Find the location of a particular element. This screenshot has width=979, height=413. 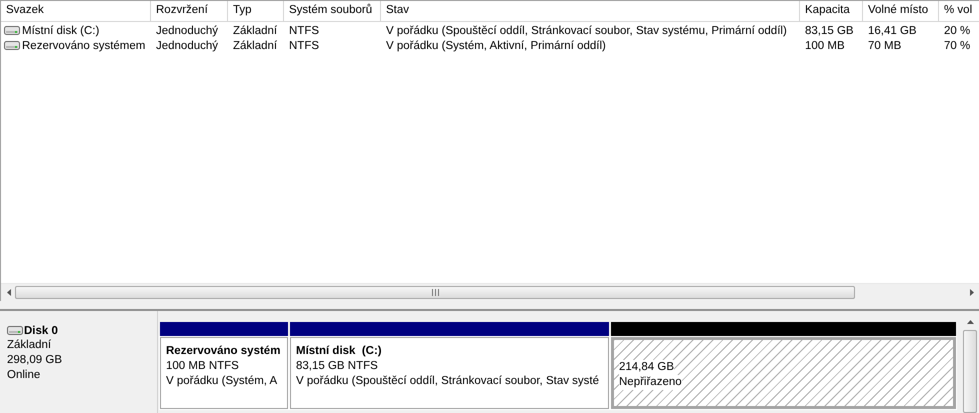

partition-status: Nepřiřazeno is located at coordinates (650, 382).